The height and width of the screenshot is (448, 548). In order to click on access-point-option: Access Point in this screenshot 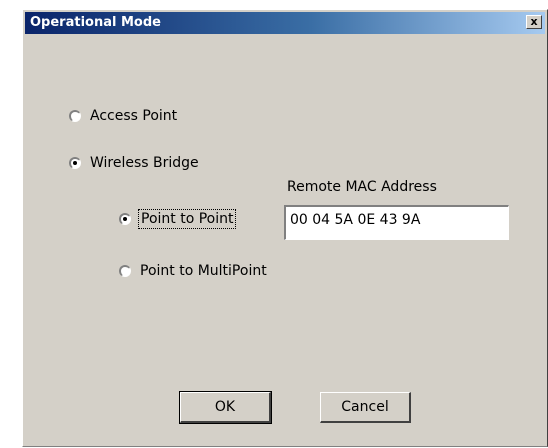, I will do `click(123, 116)`.